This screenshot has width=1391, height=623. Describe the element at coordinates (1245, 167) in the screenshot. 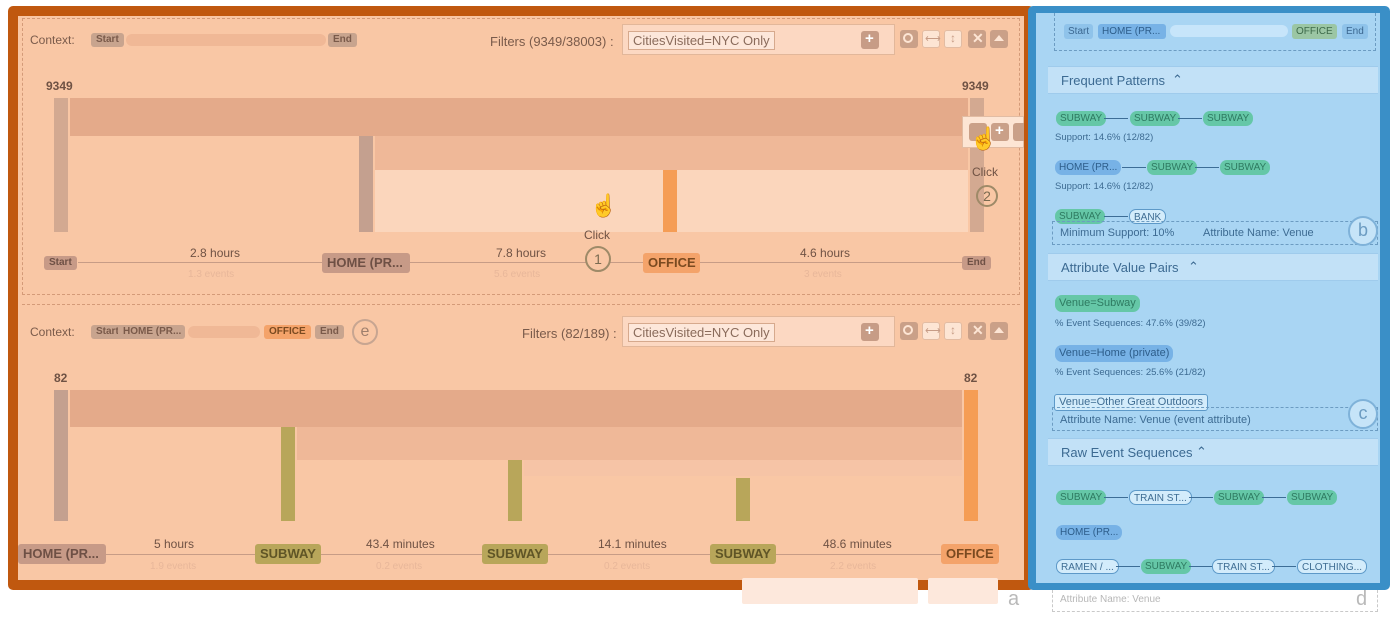

I see `fp2-event-3: SUBWAY` at that location.